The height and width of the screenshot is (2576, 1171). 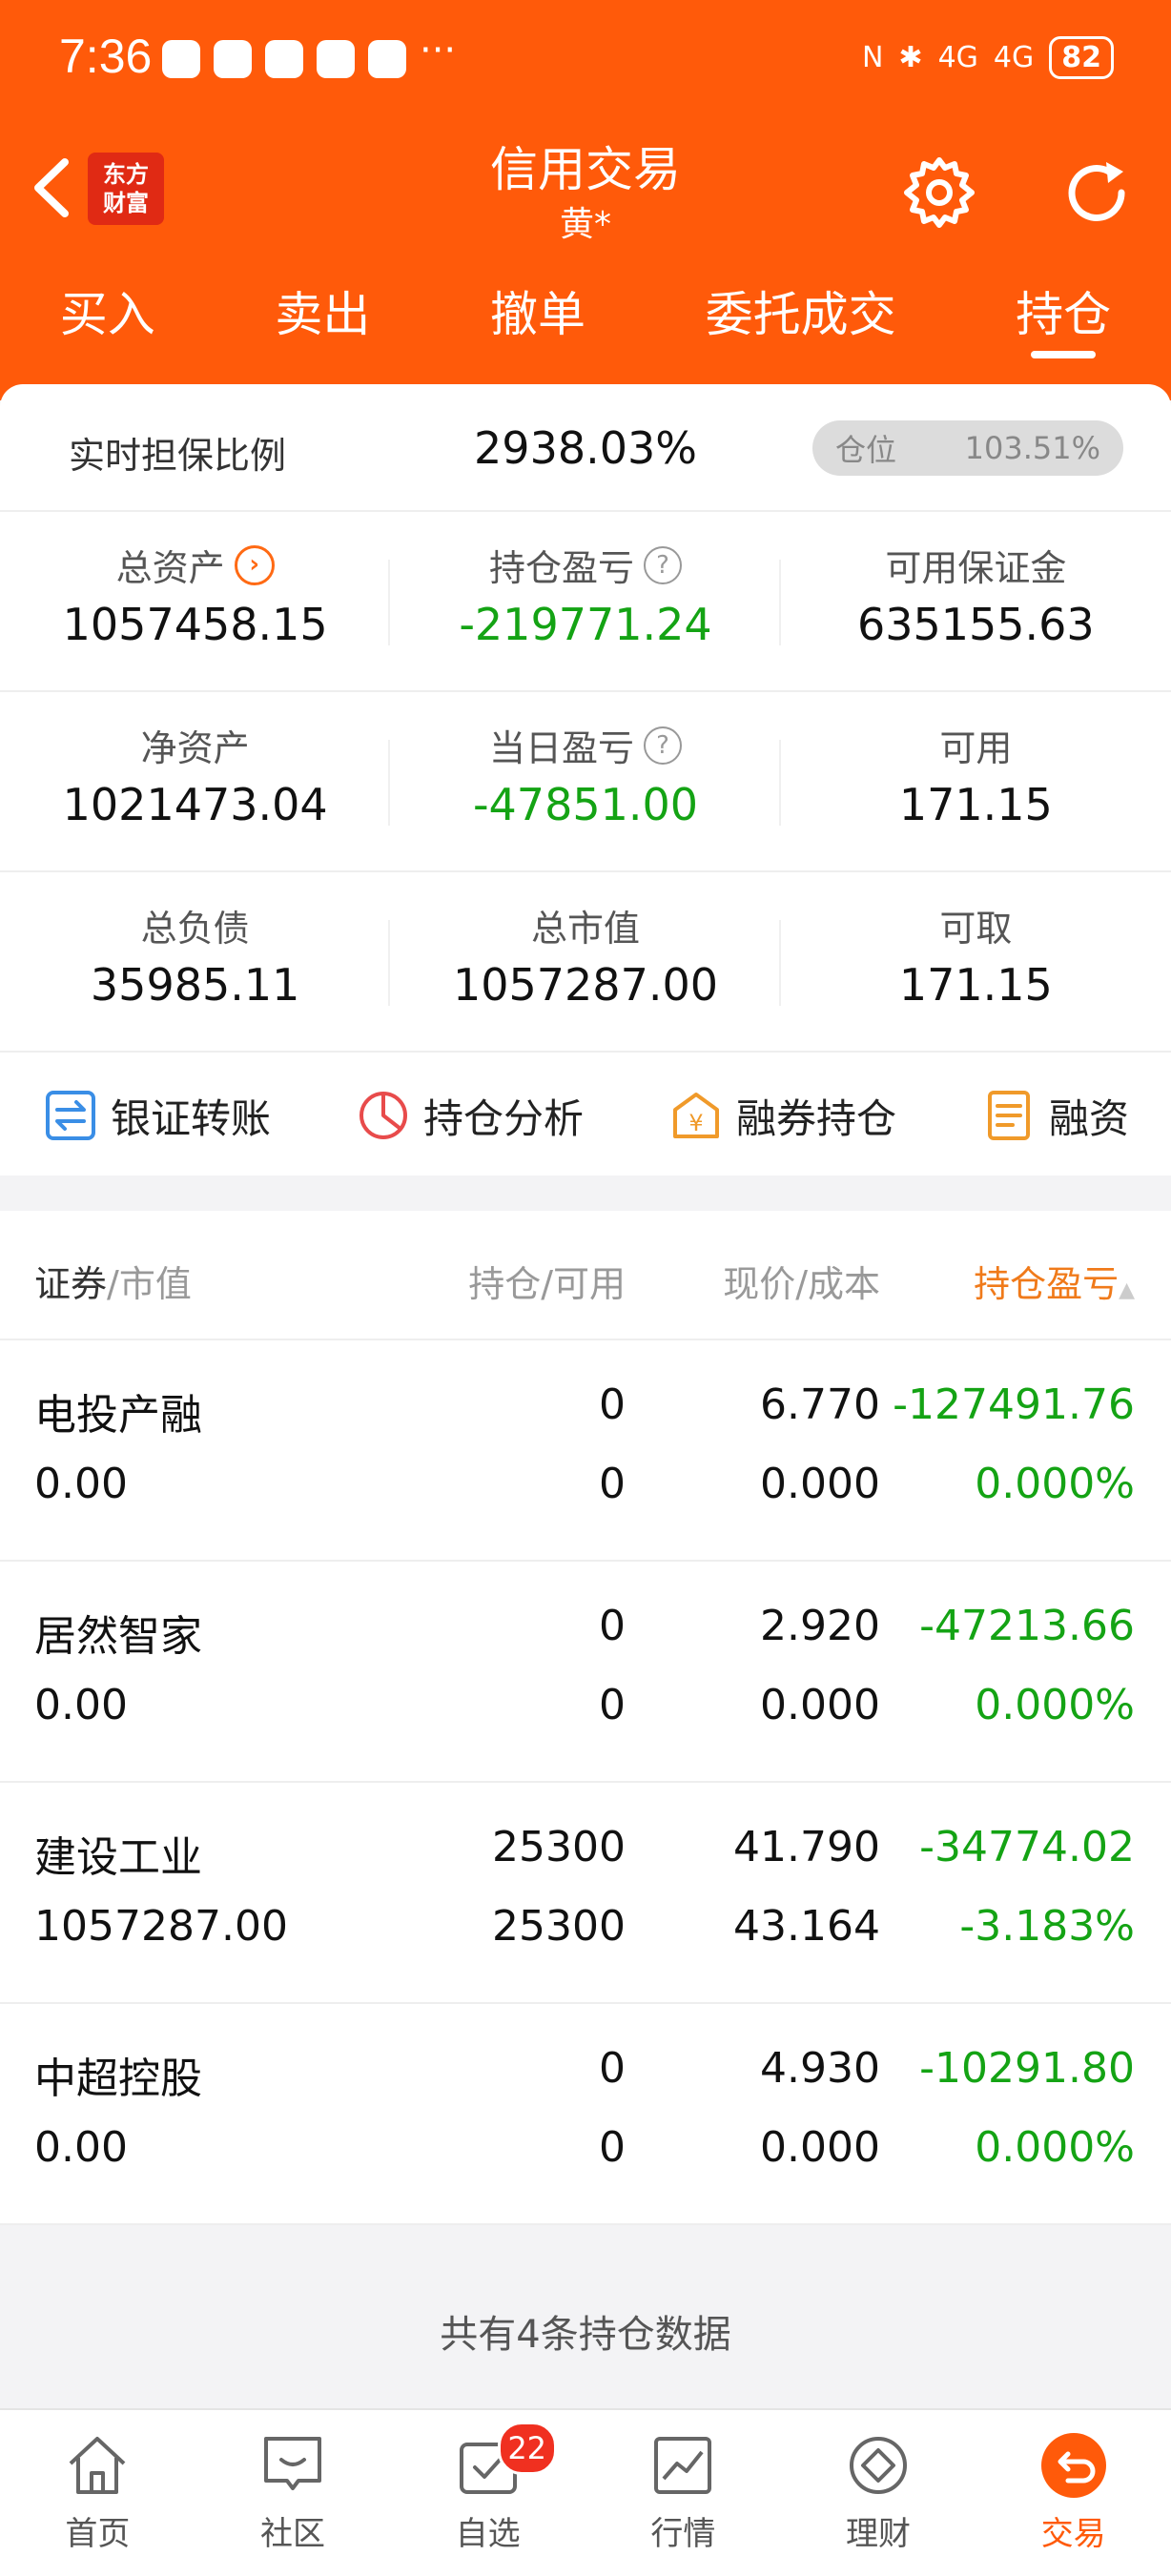 What do you see at coordinates (70, 1116) in the screenshot?
I see `transfer-icon` at bounding box center [70, 1116].